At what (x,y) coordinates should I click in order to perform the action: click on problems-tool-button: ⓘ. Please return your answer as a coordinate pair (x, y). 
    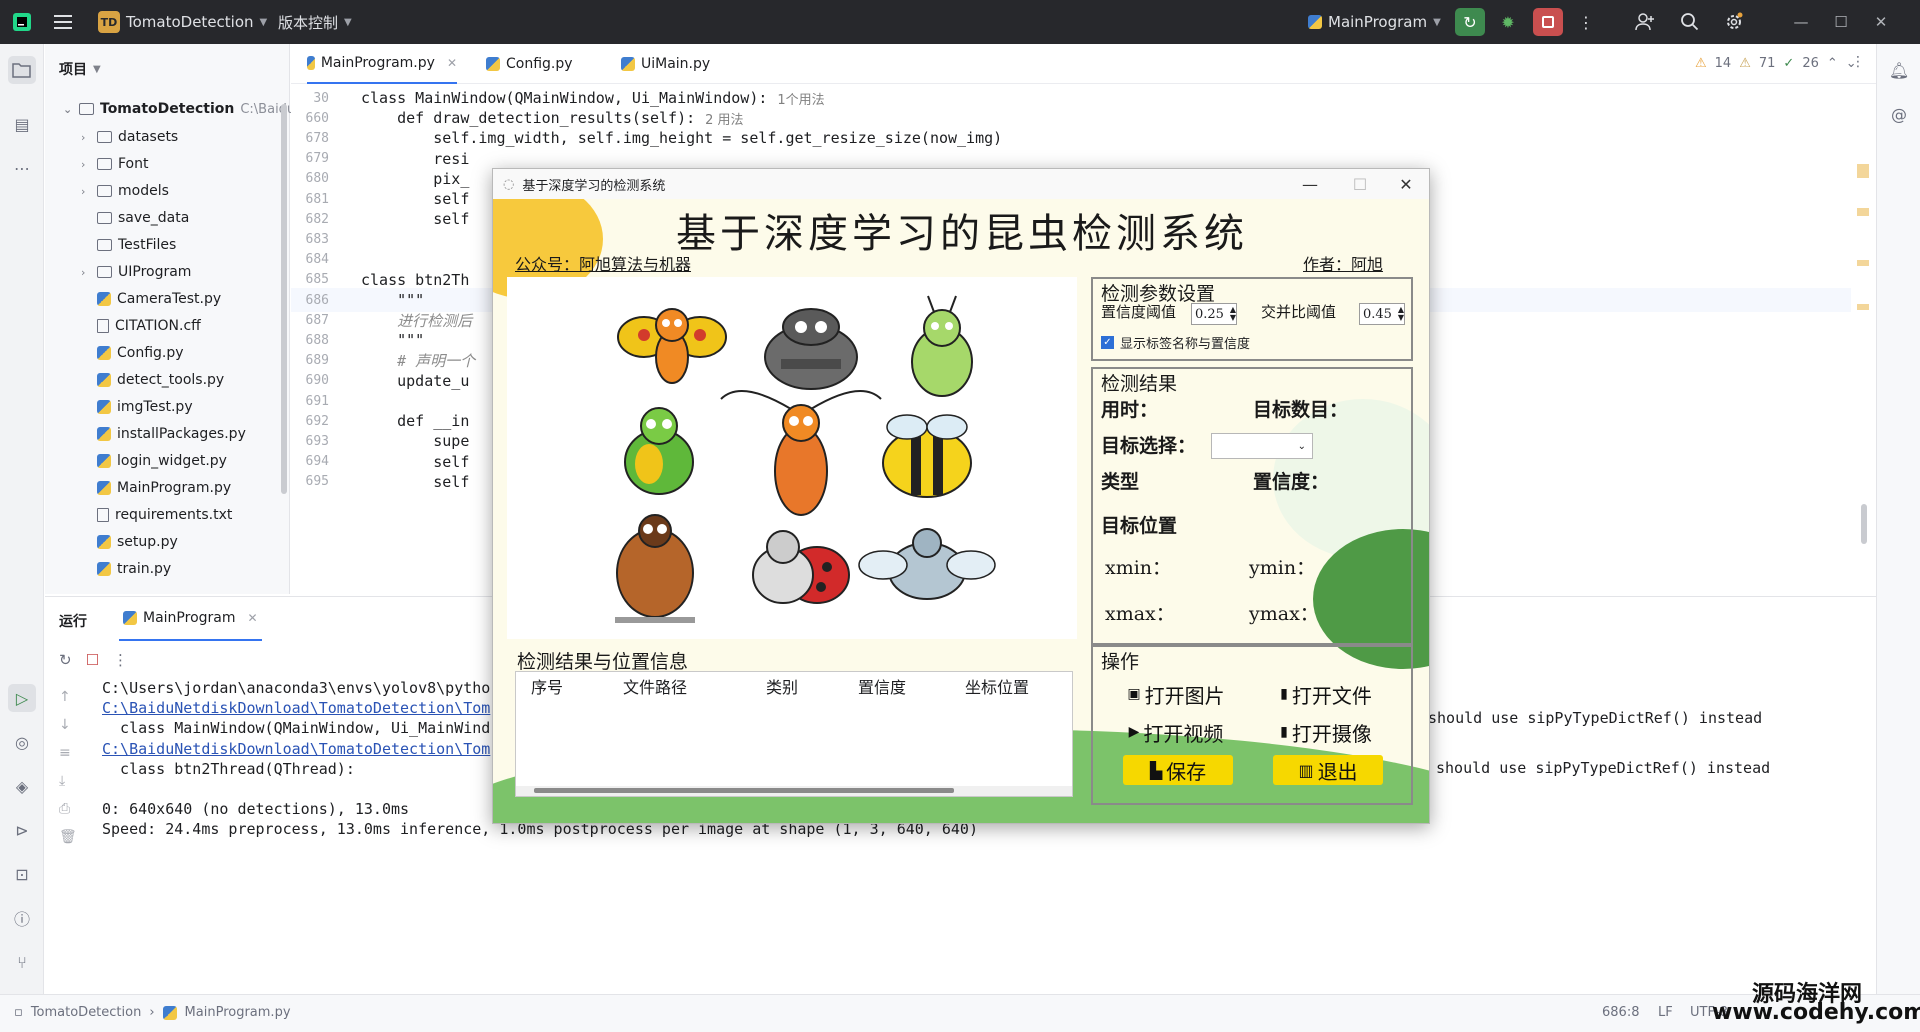
    Looking at the image, I should click on (22, 918).